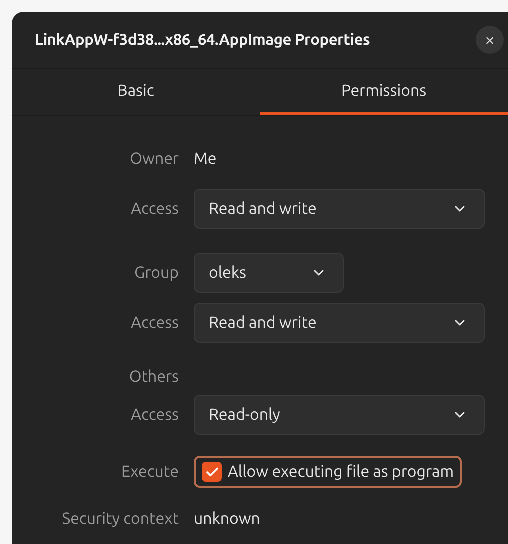 Image resolution: width=508 pixels, height=544 pixels. I want to click on close-button: ×, so click(490, 40).